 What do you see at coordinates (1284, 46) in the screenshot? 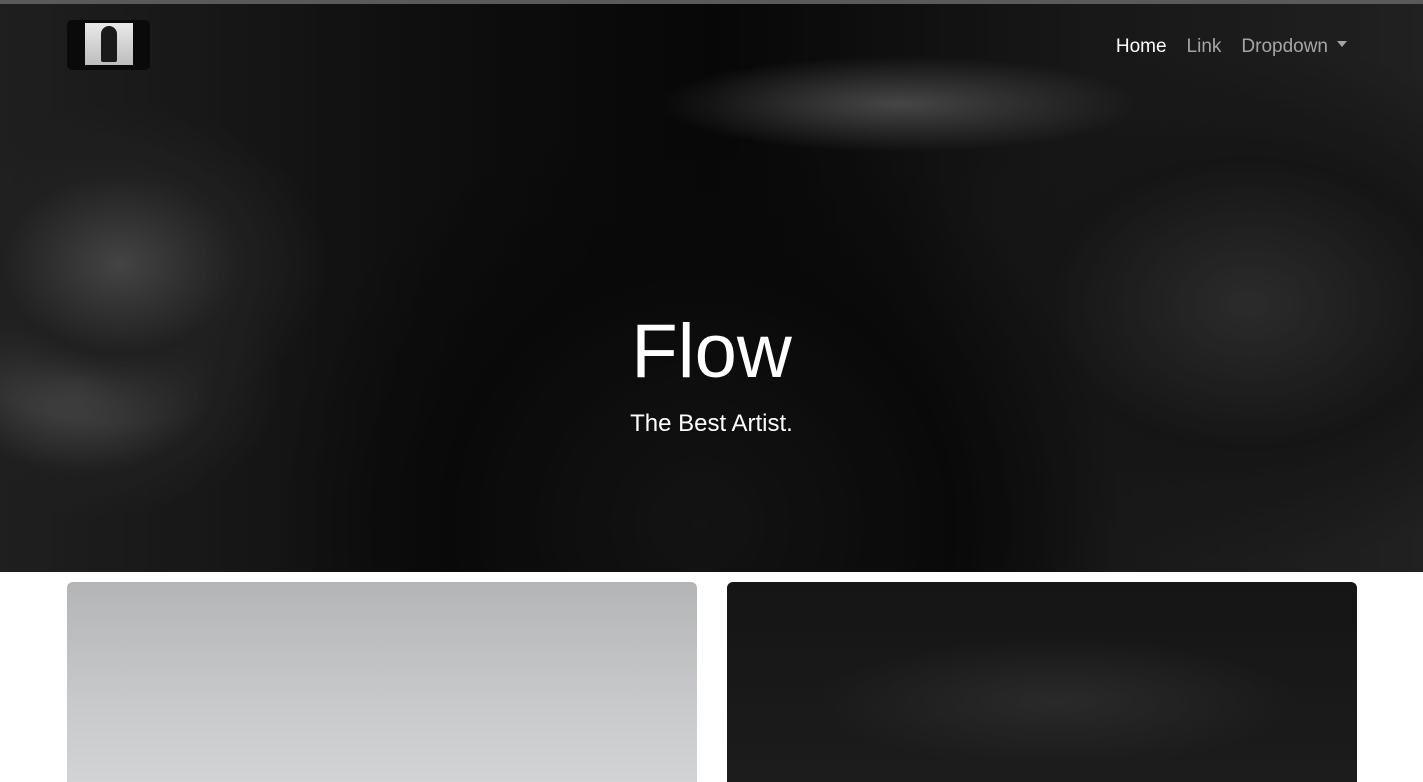
I see `nav-dropdown-label: Dropdown` at bounding box center [1284, 46].